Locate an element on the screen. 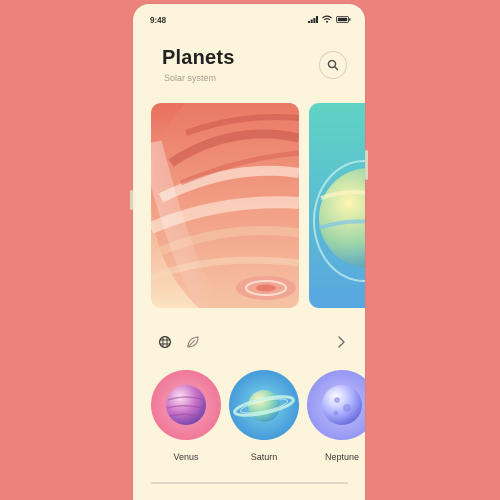  planet-item-venus: Venus is located at coordinates (186, 416).